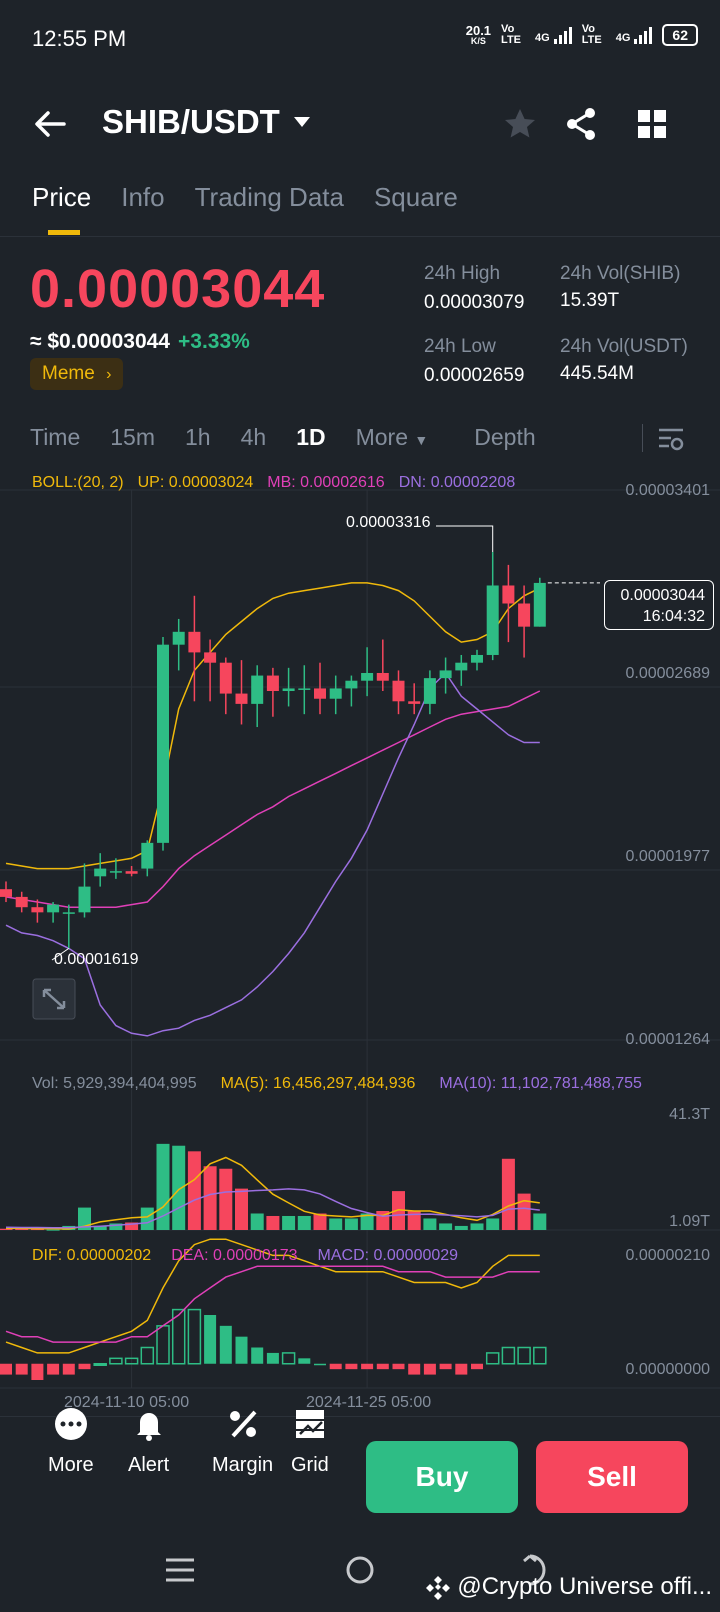  I want to click on more-label: More, so click(71, 1465).